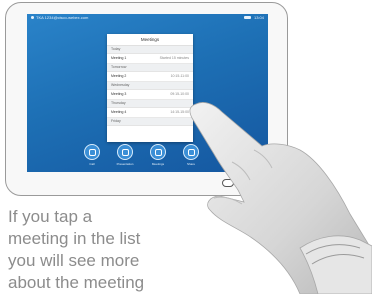 The width and height of the screenshot is (372, 294). What do you see at coordinates (150, 122) in the screenshot?
I see `day-header: Friday` at bounding box center [150, 122].